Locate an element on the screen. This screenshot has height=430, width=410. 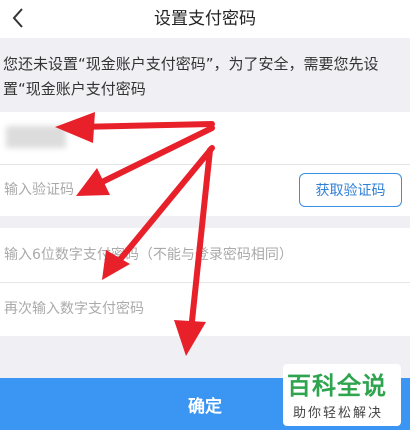
password-row is located at coordinates (205, 255).